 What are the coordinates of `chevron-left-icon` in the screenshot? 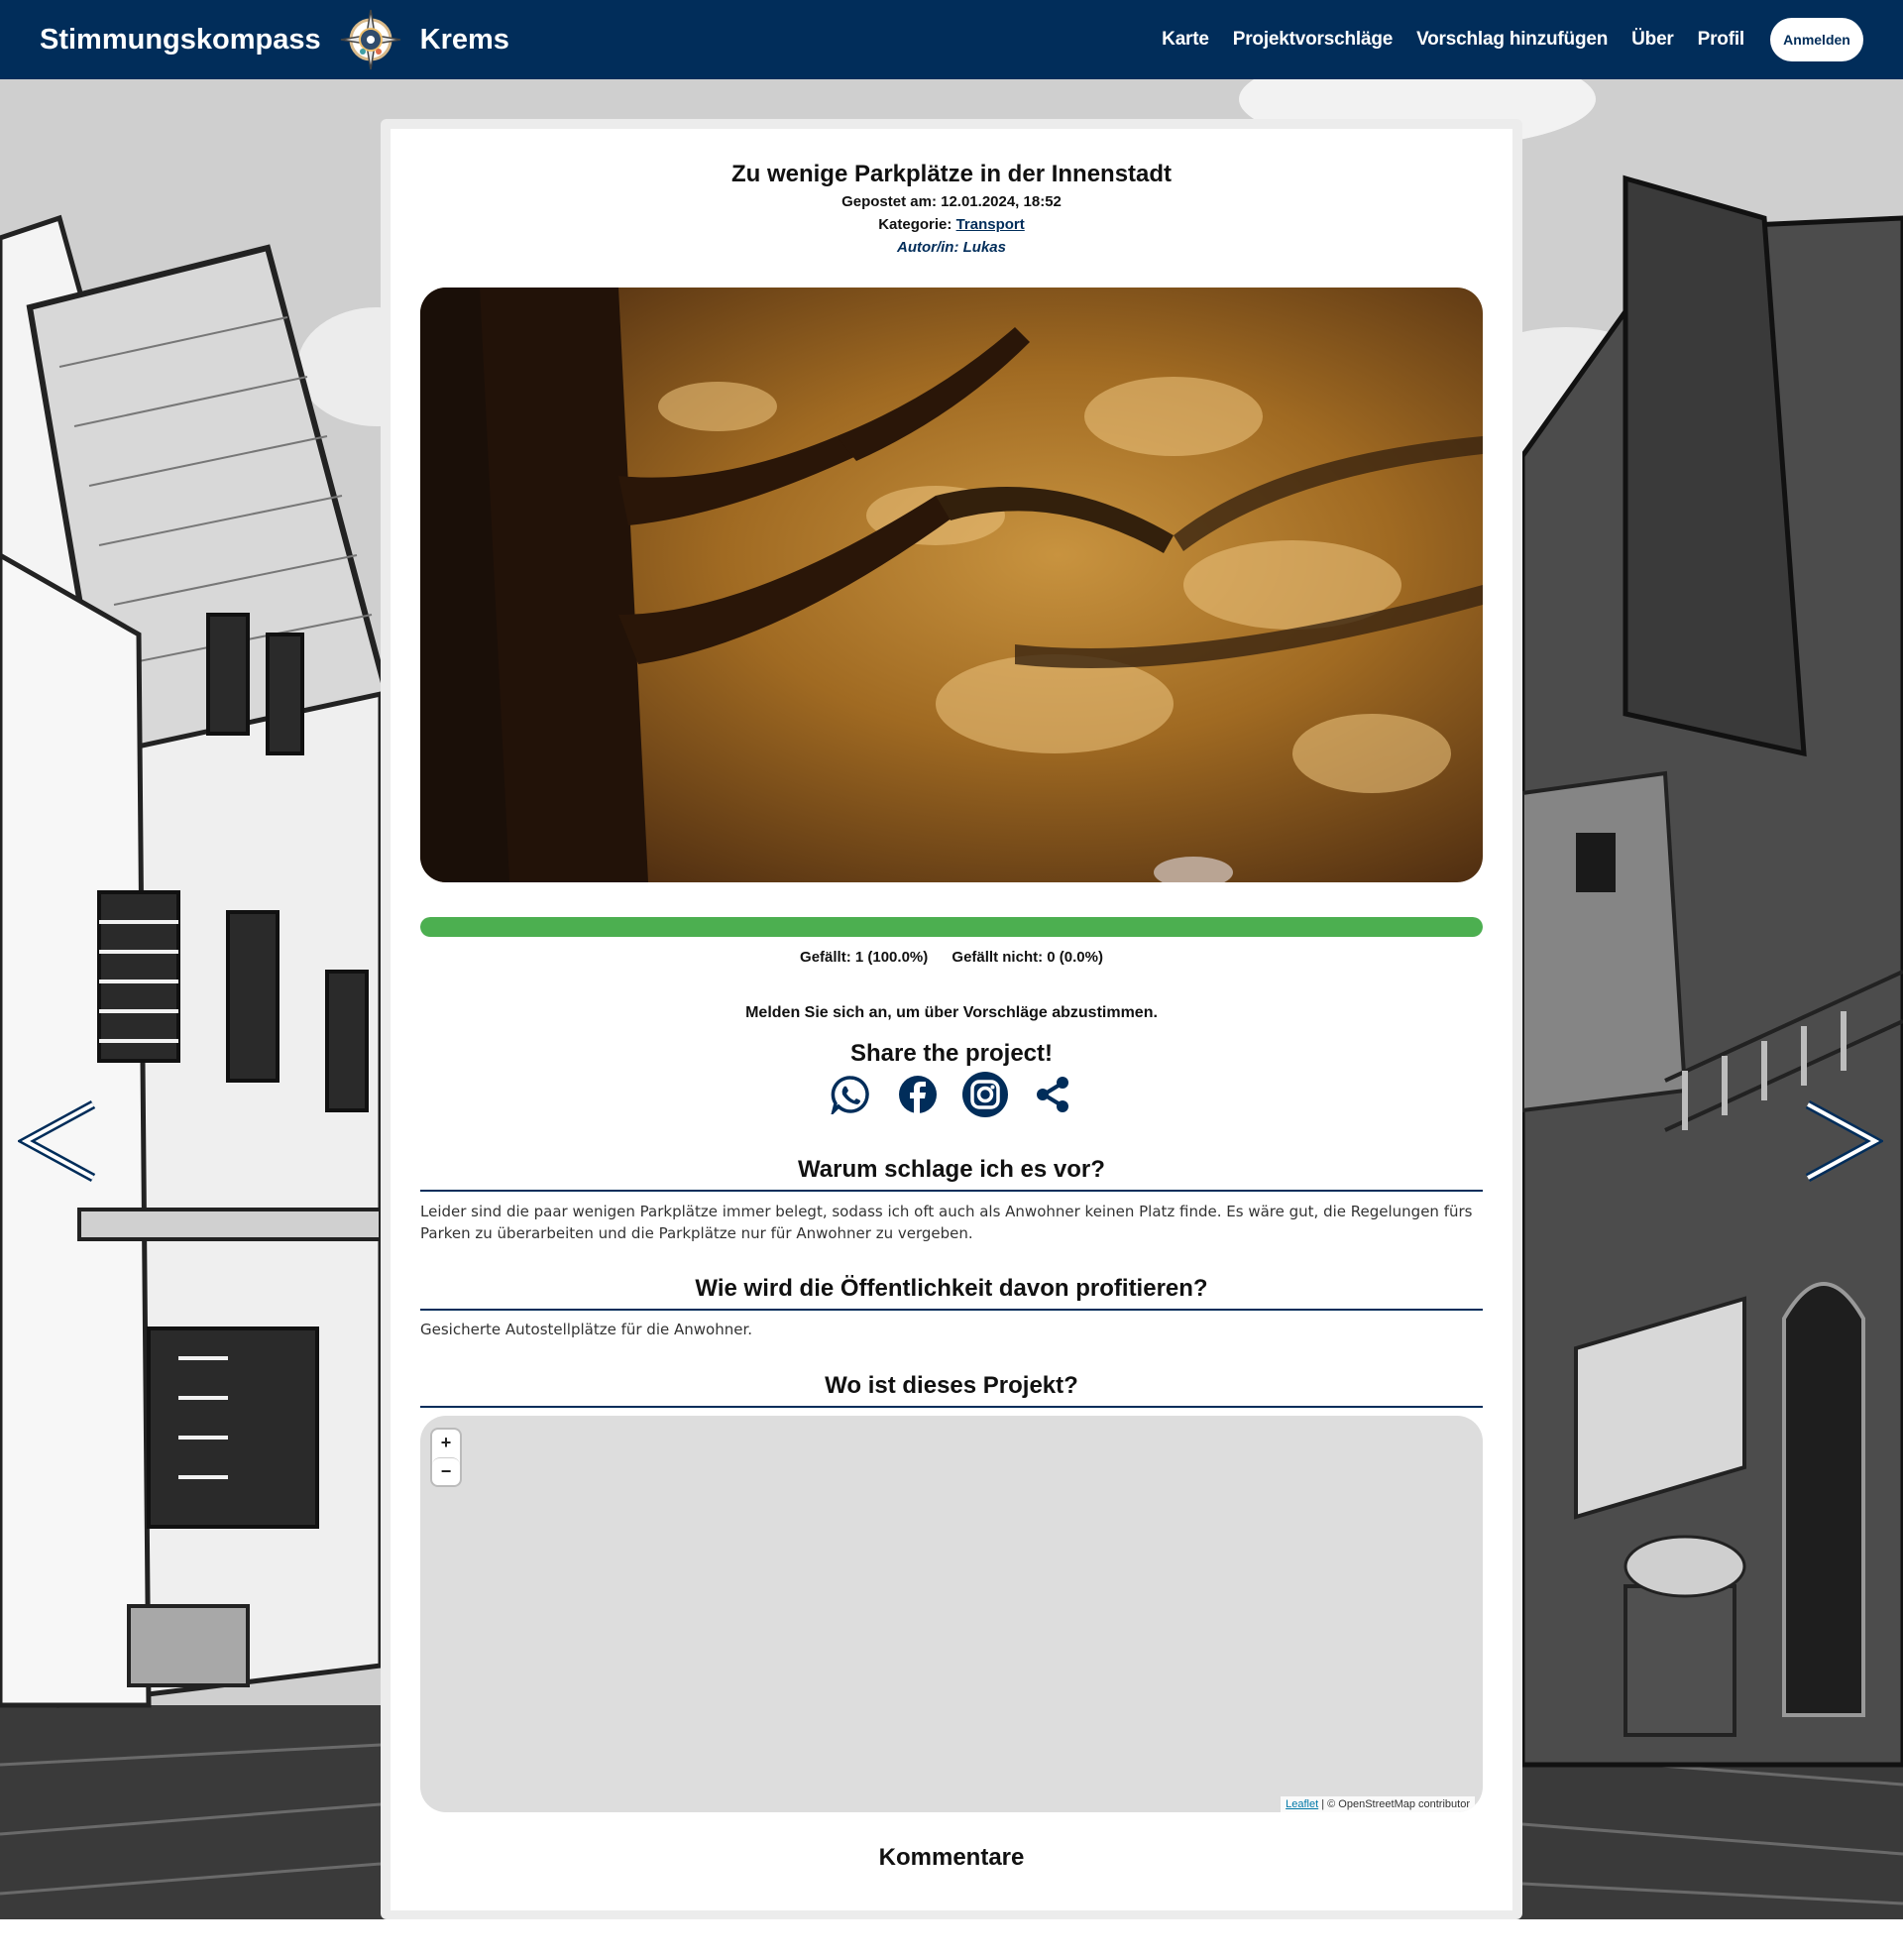 It's located at (56, 1141).